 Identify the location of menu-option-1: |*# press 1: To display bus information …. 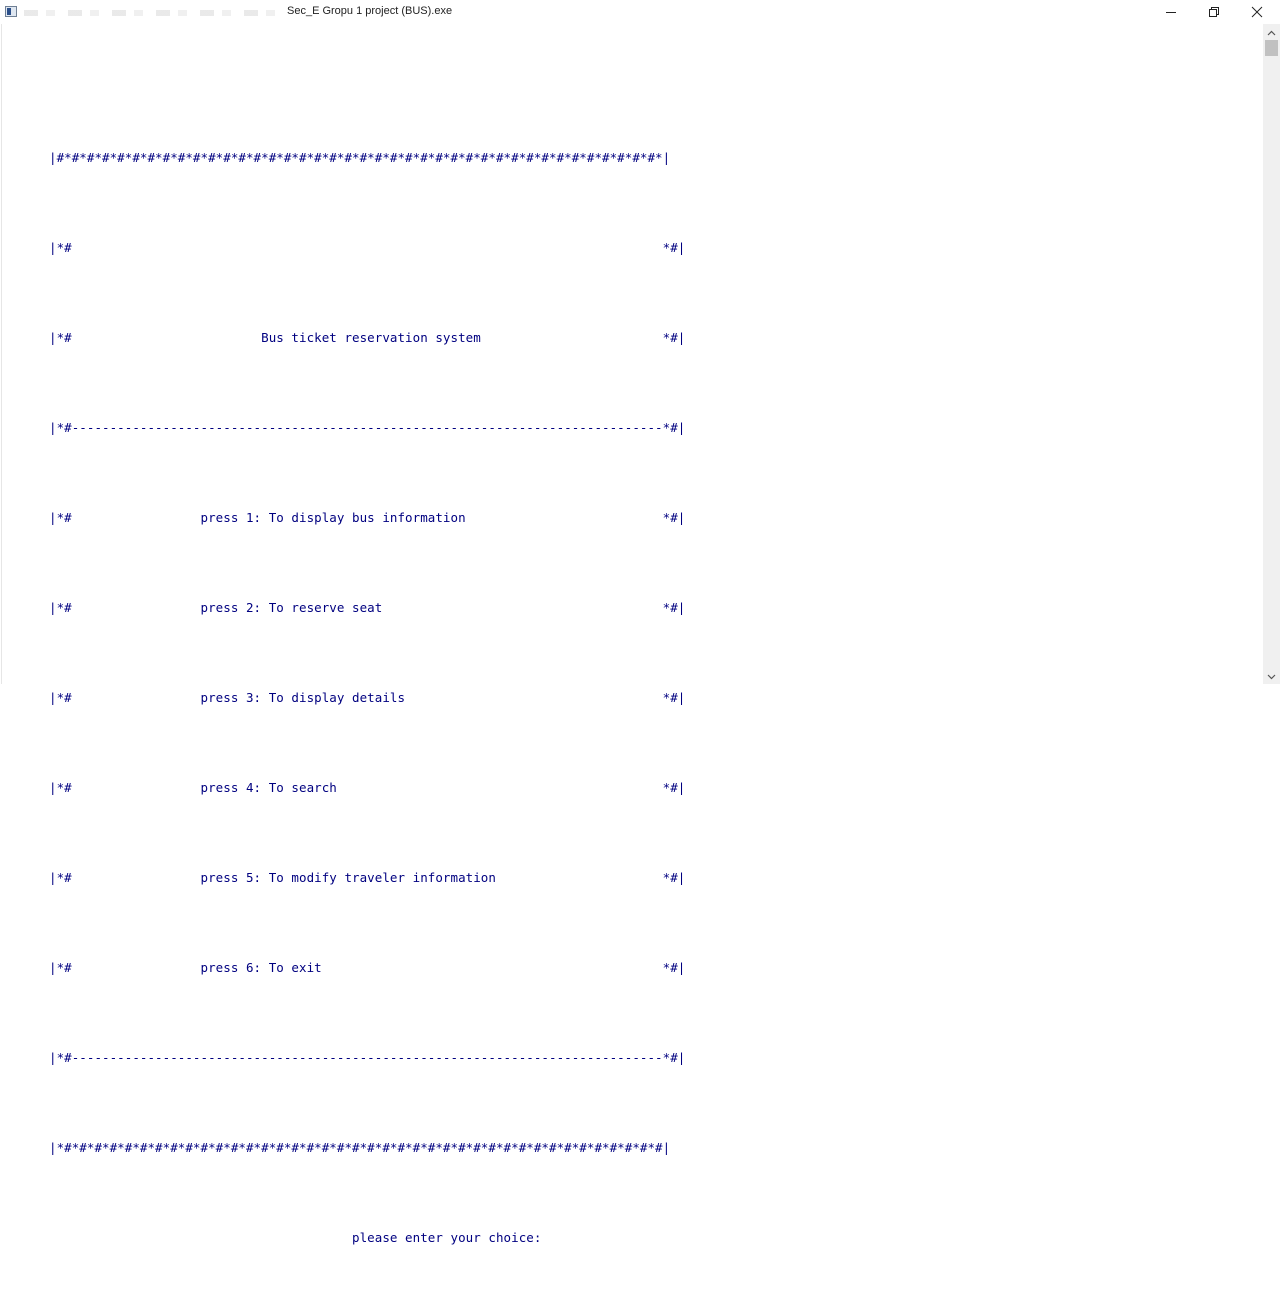
(367, 517).